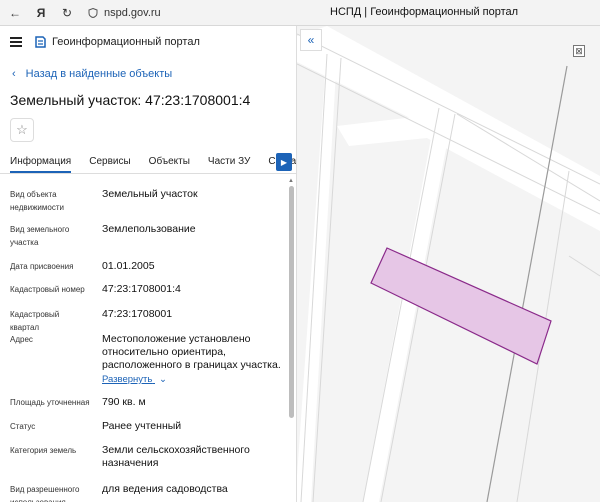 The height and width of the screenshot is (502, 600). What do you see at coordinates (99, 74) in the screenshot?
I see `back-label: Назад в найденные объекты` at bounding box center [99, 74].